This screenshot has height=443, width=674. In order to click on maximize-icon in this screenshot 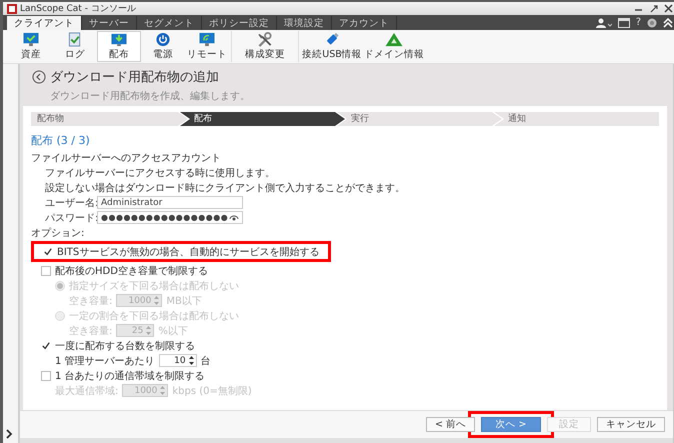, I will do `click(653, 8)`.